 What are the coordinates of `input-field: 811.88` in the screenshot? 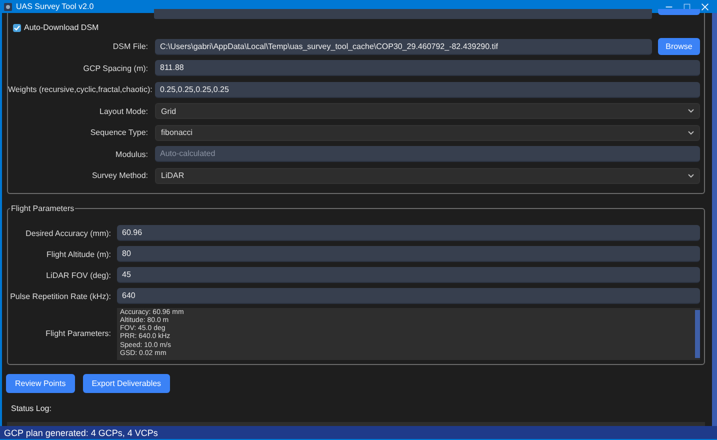 It's located at (427, 68).